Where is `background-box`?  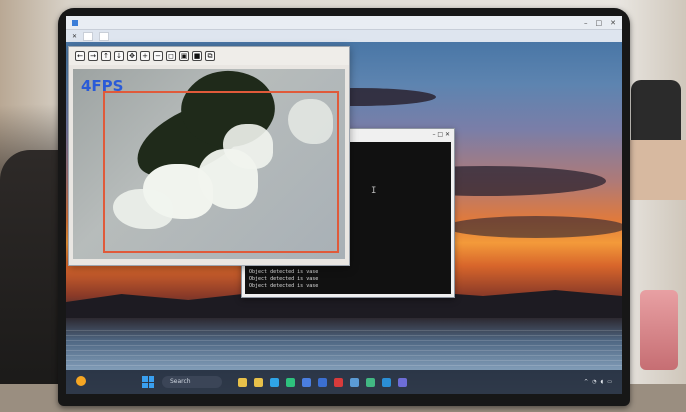
background-box is located at coordinates (656, 170).